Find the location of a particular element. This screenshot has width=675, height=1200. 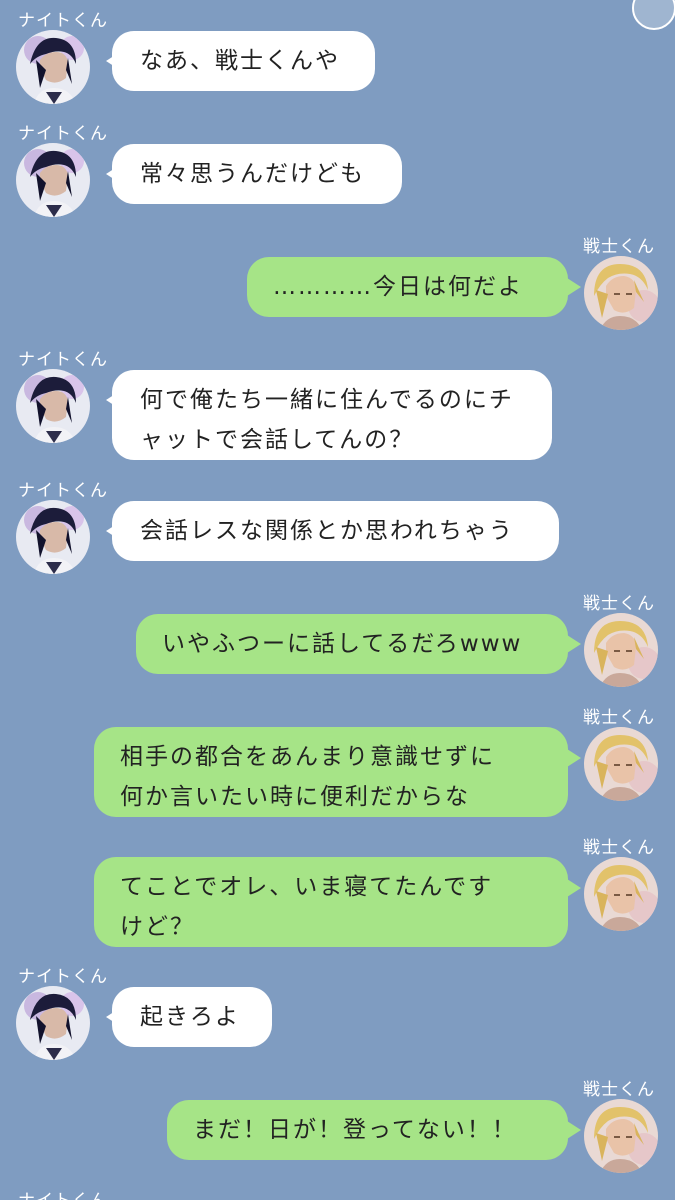

message-bubble: てことでオレ、いま寝てたんです けど？ is located at coordinates (331, 902).